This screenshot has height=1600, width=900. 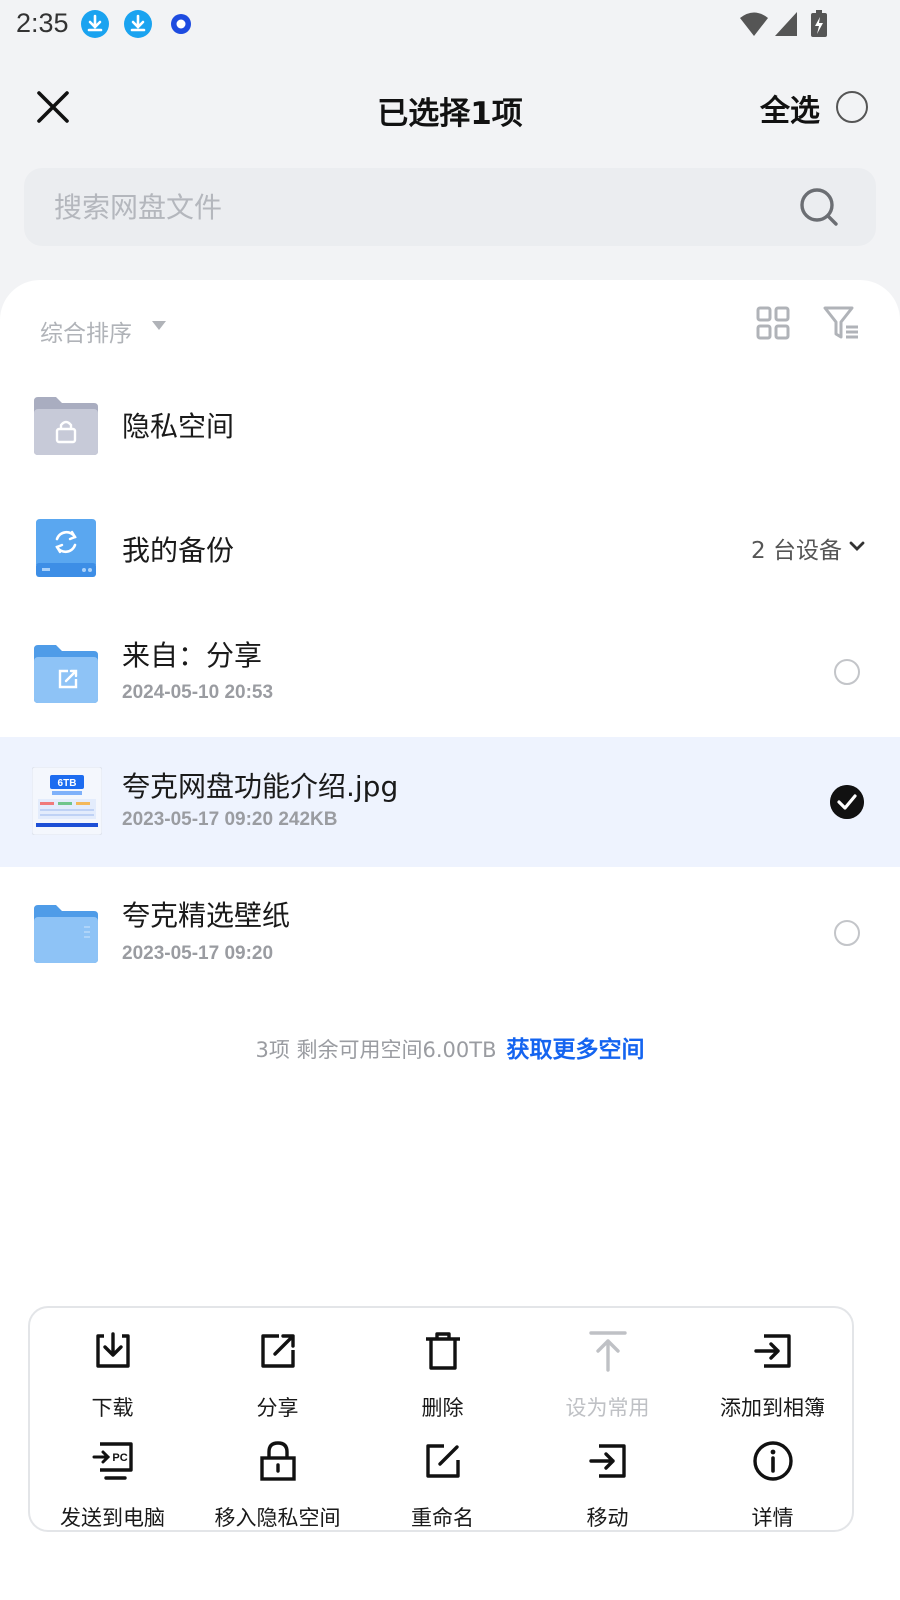 I want to click on list-item: 来自：分享 2024-05-10 20:53, so click(x=450, y=671).